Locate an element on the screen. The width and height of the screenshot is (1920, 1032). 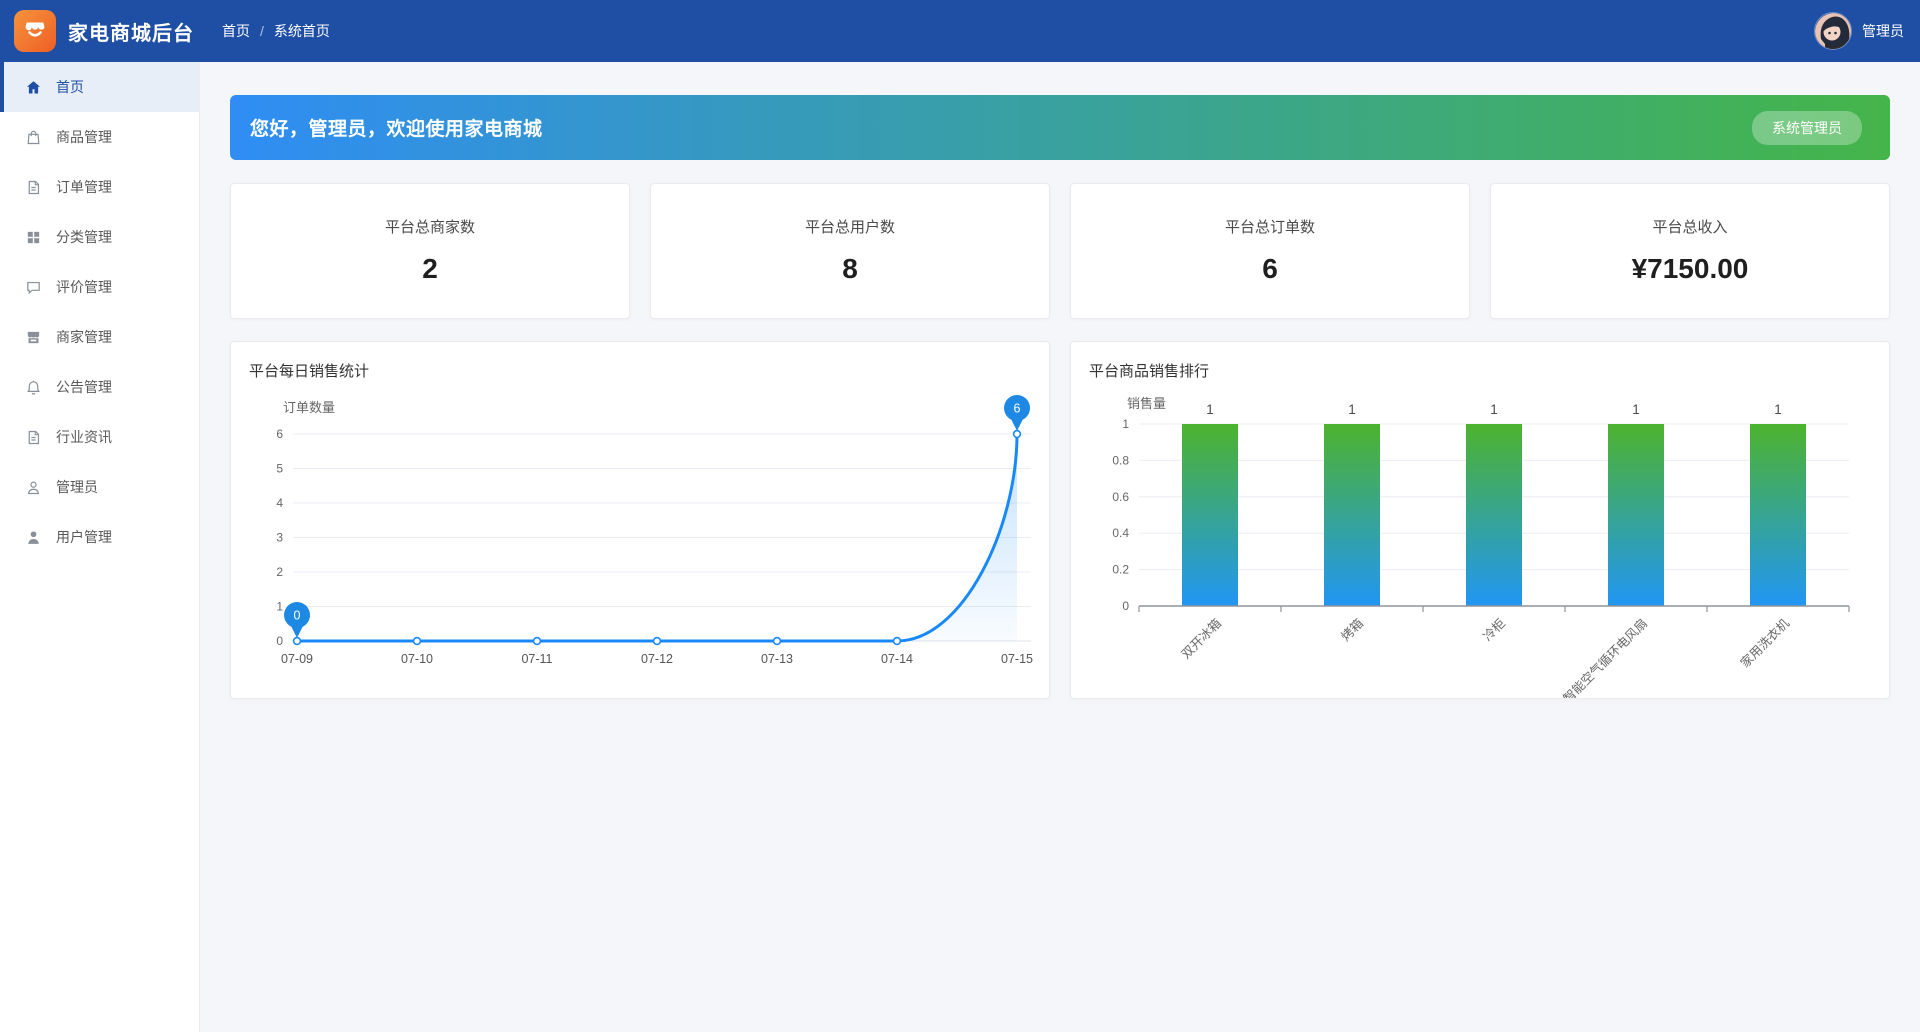
breadcrumb: 首页 / 系统首页 is located at coordinates (276, 31).